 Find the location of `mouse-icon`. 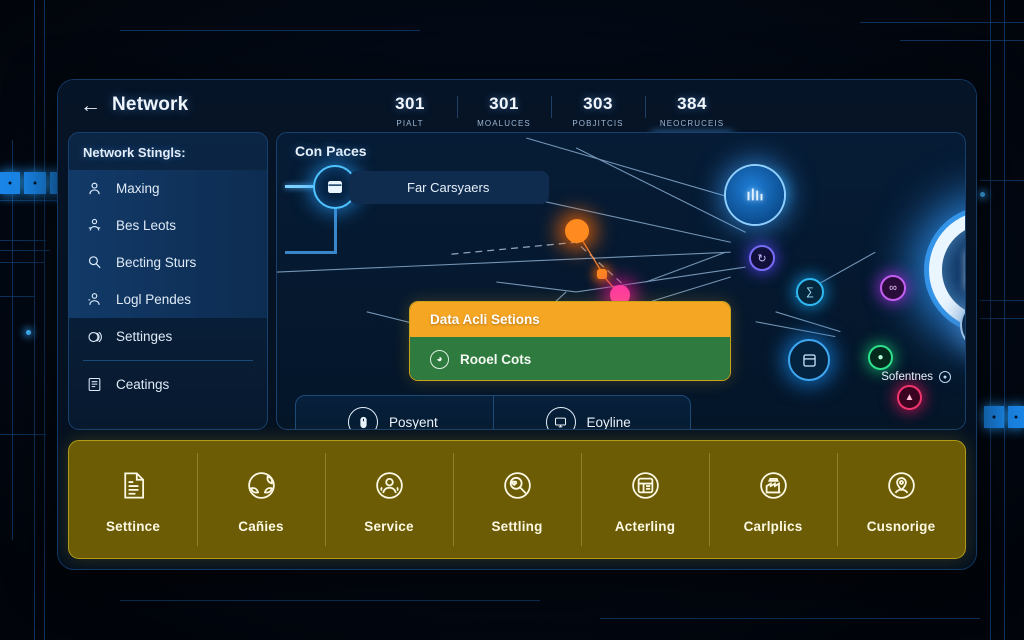

mouse-icon is located at coordinates (363, 418).